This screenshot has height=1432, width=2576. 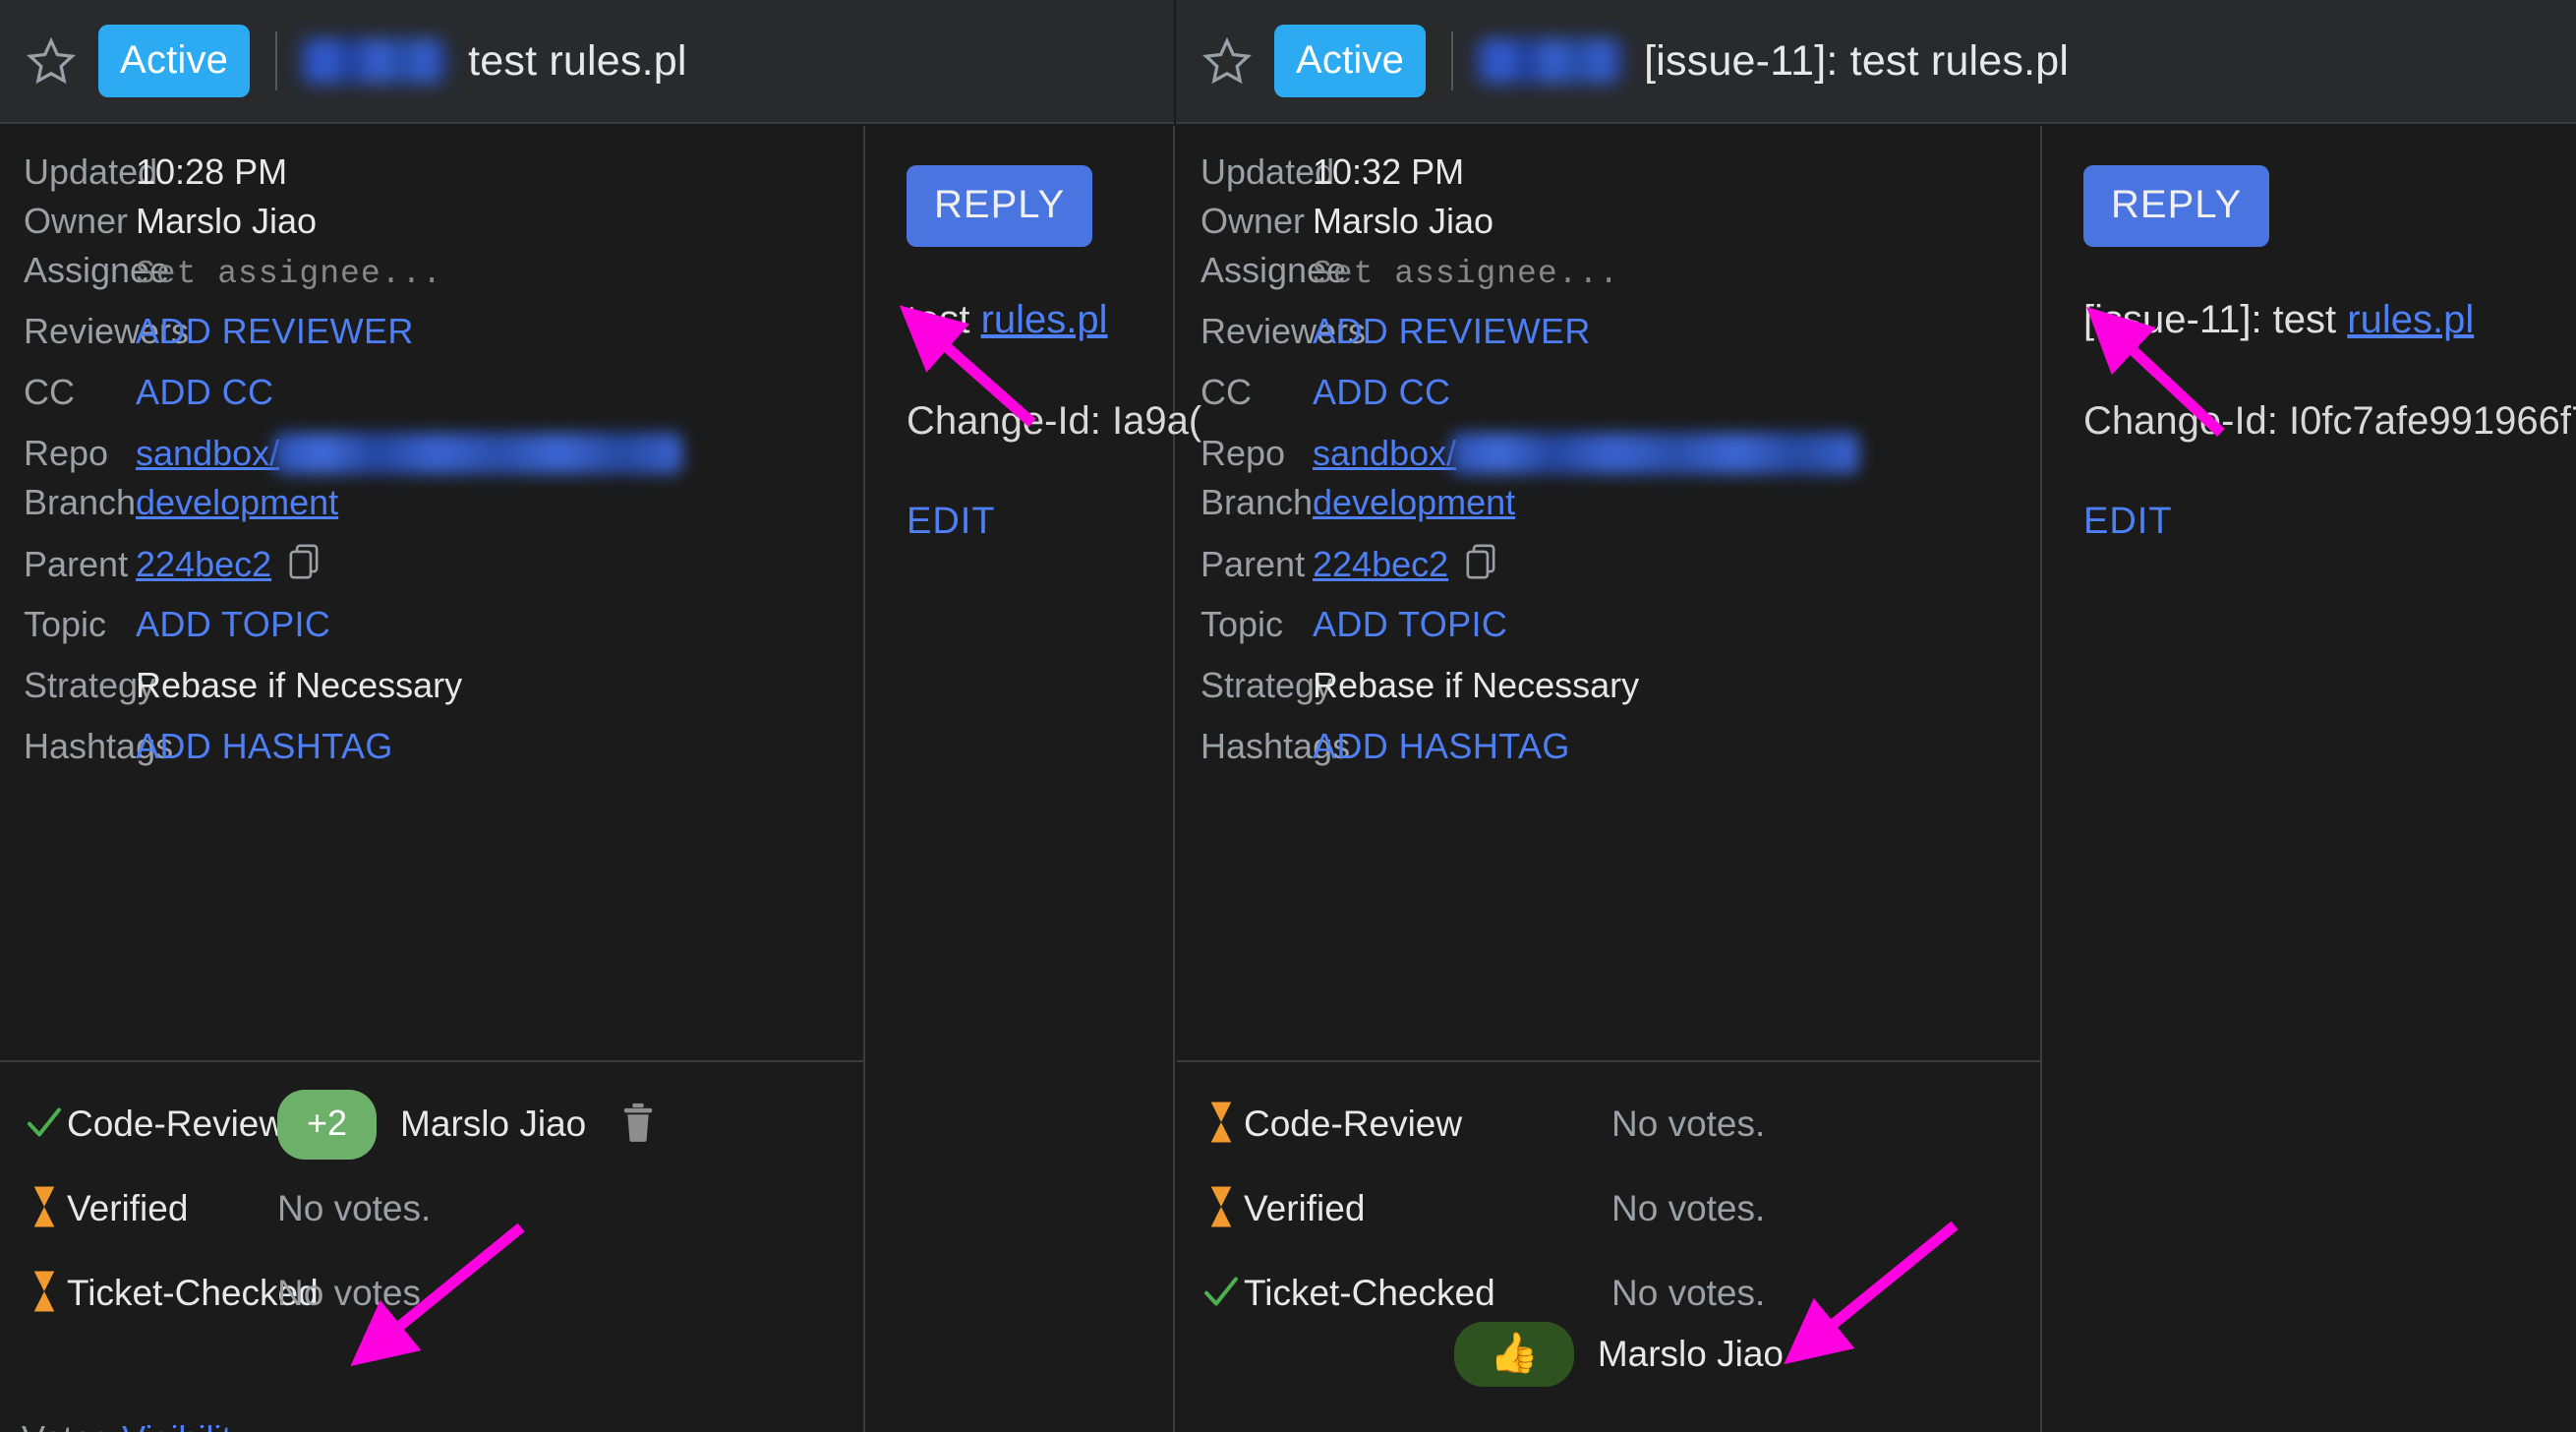 What do you see at coordinates (212, 171) in the screenshot?
I see `sidebar-row-updated-value: 10:28 PM` at bounding box center [212, 171].